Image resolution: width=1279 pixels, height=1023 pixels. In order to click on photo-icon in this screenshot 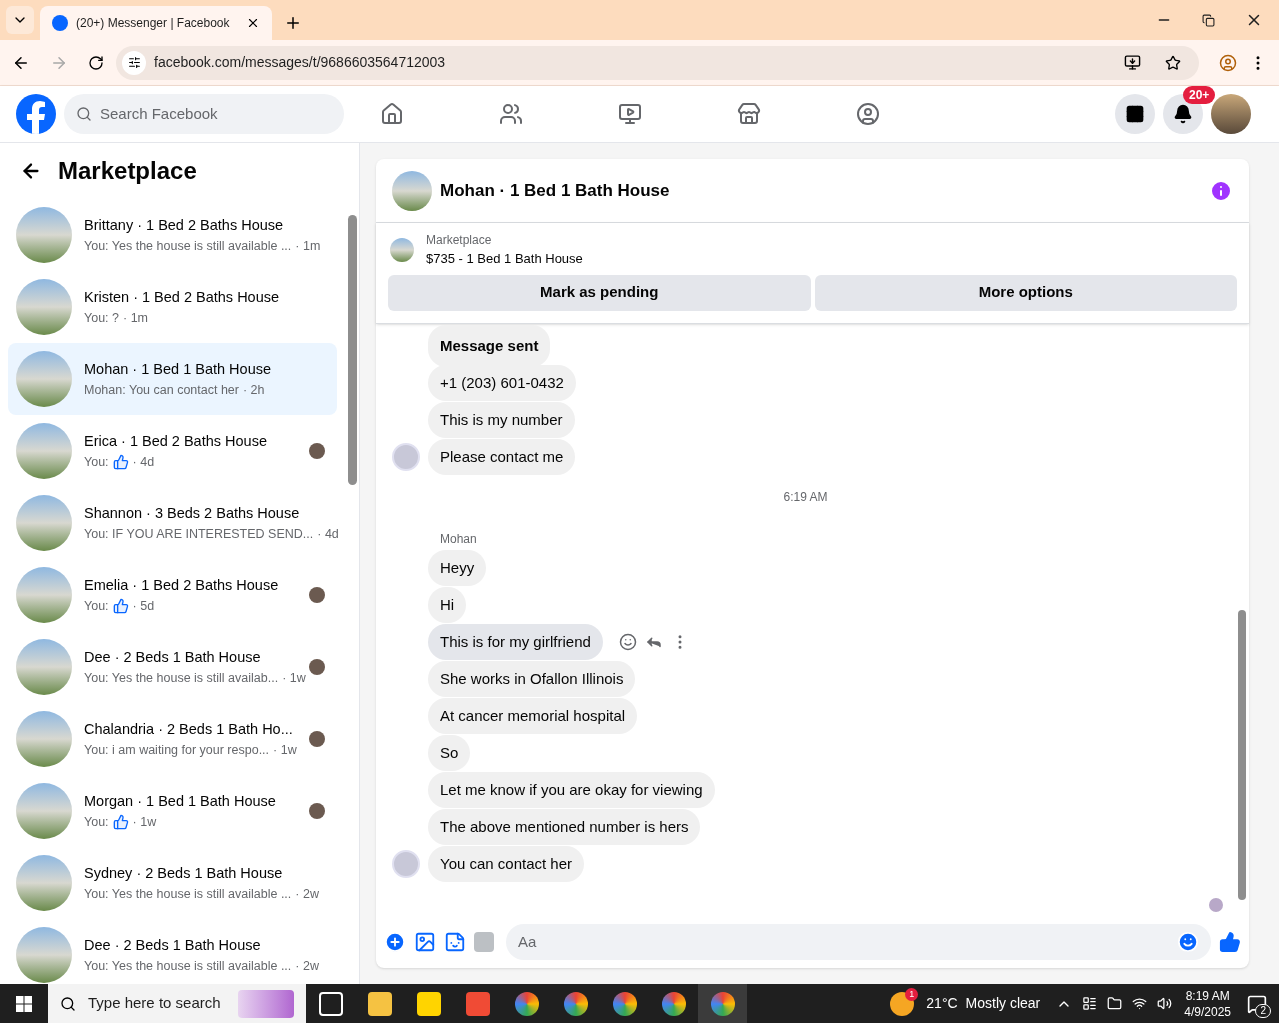, I will do `click(425, 942)`.